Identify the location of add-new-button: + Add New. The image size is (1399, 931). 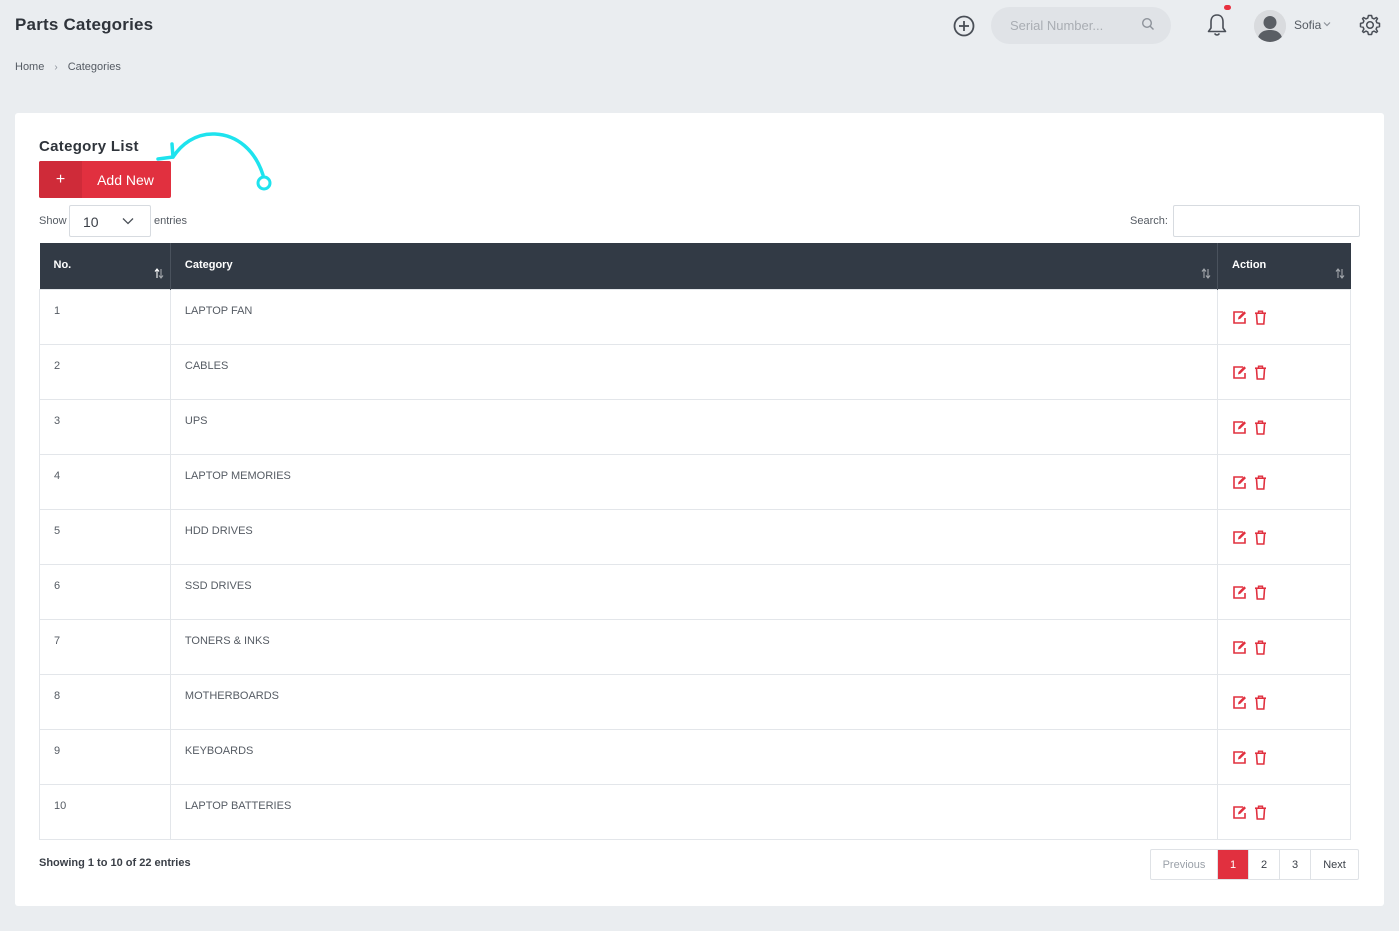
(105, 179).